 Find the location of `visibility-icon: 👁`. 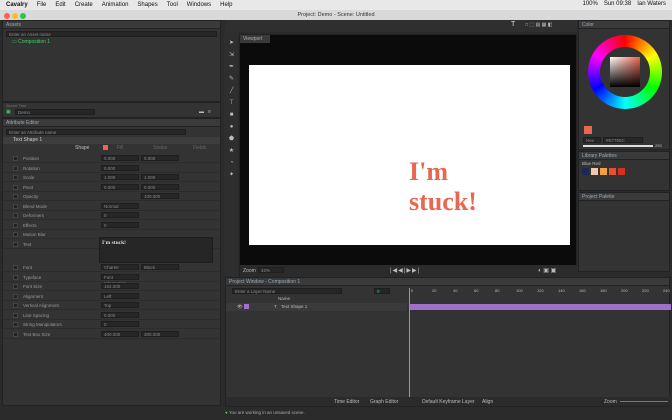

visibility-icon: 👁 is located at coordinates (240, 307).